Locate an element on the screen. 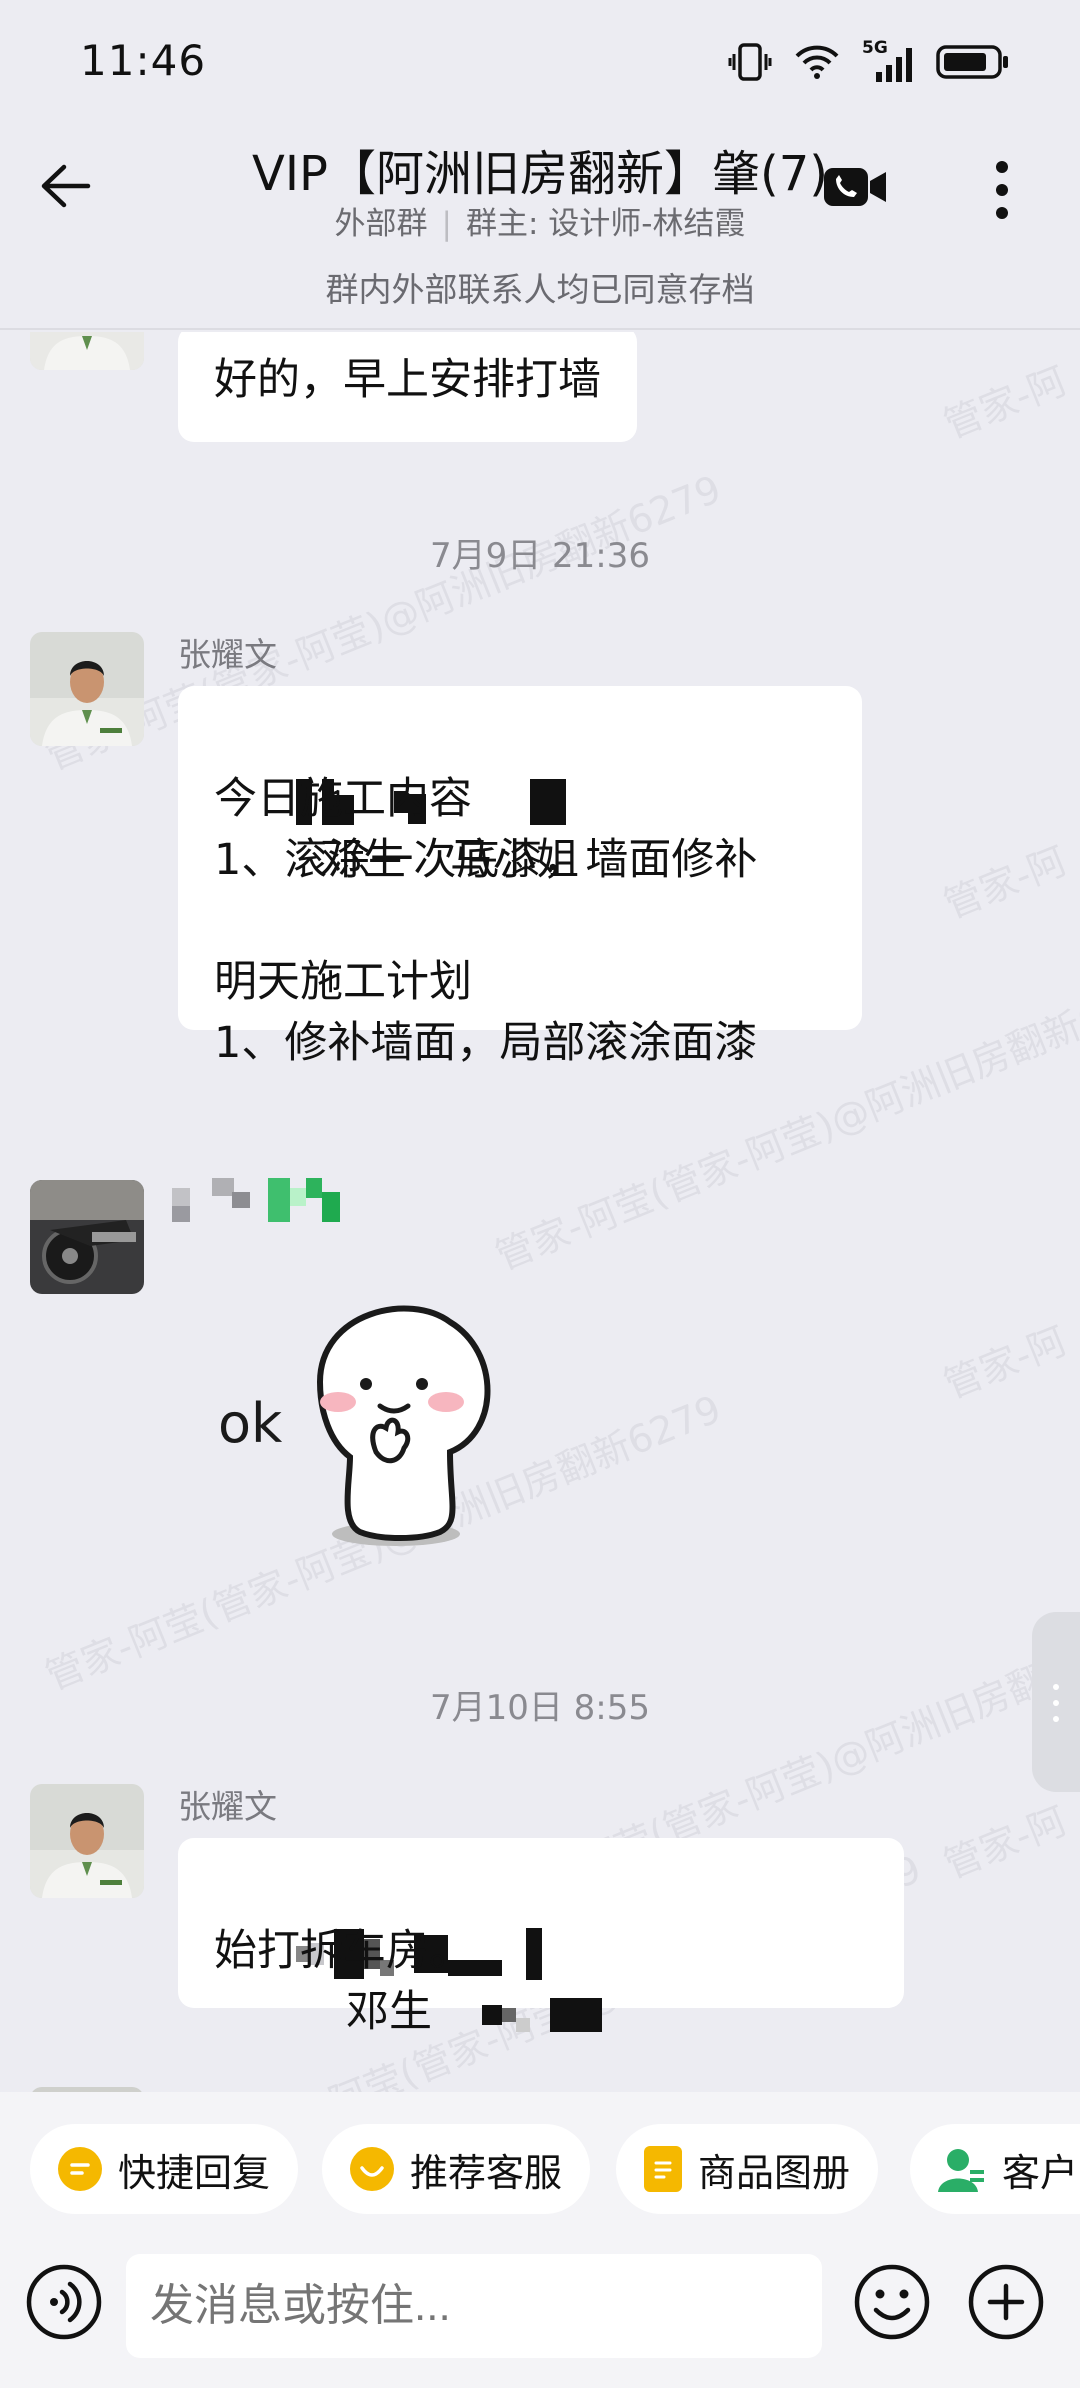  archive-notice: 群内外部联系人均已同意存档 is located at coordinates (540, 290).